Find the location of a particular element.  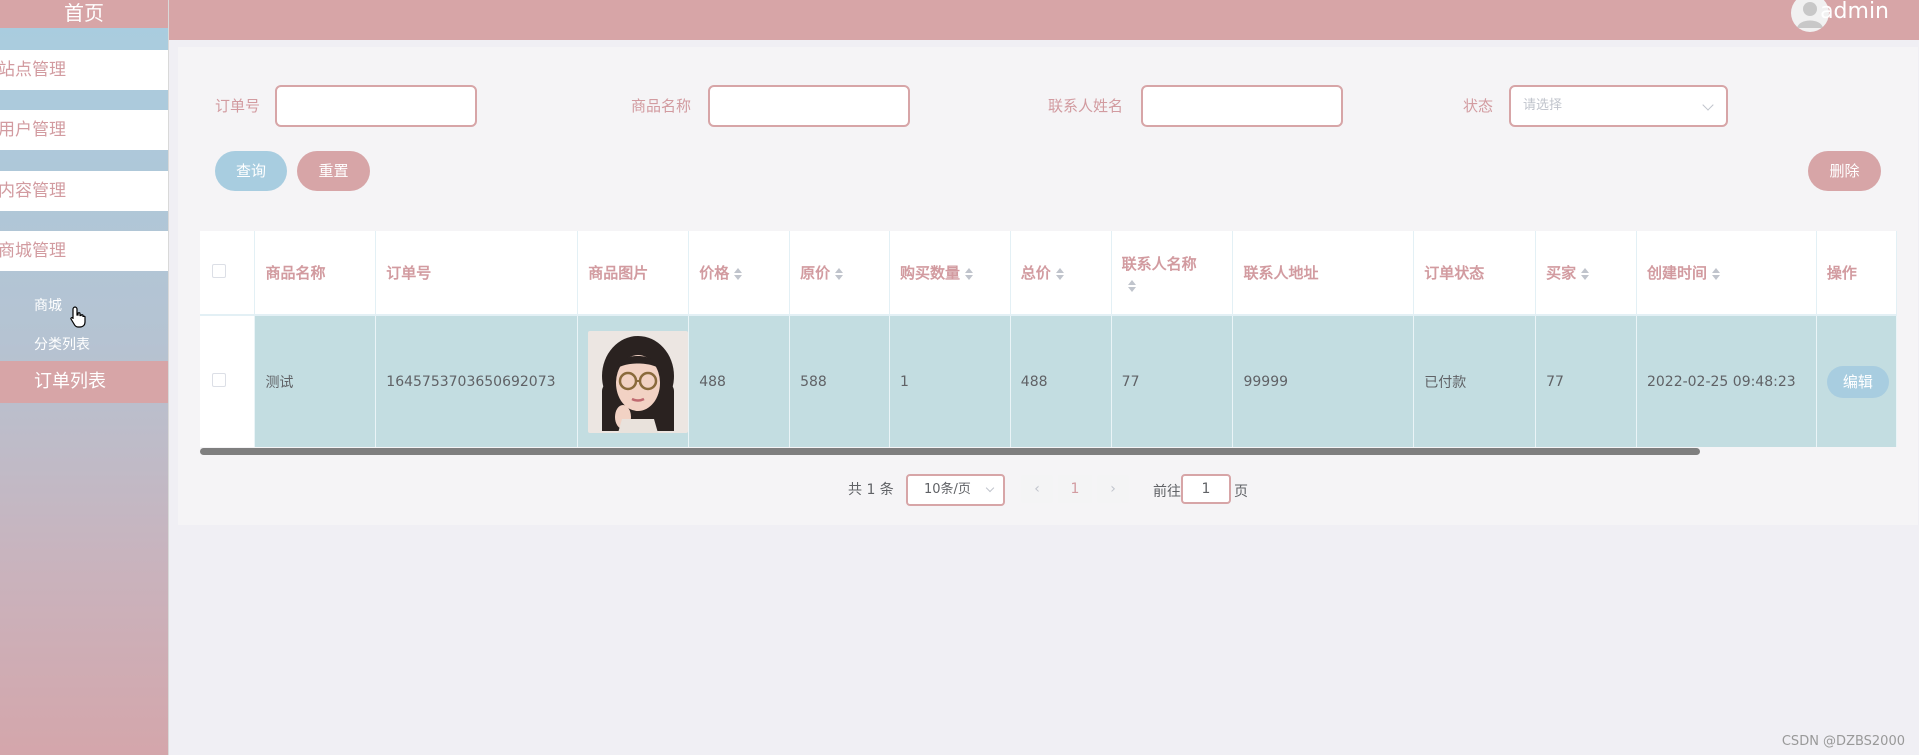

cell-contact-address: 99999 is located at coordinates (1323, 381).